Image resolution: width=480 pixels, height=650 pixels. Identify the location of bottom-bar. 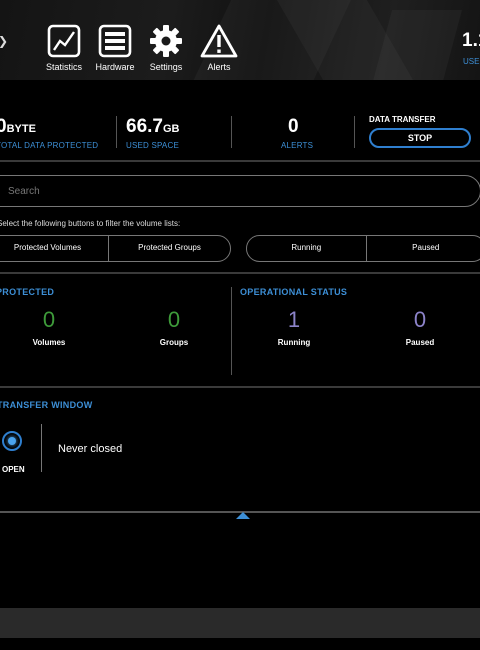
(240, 623).